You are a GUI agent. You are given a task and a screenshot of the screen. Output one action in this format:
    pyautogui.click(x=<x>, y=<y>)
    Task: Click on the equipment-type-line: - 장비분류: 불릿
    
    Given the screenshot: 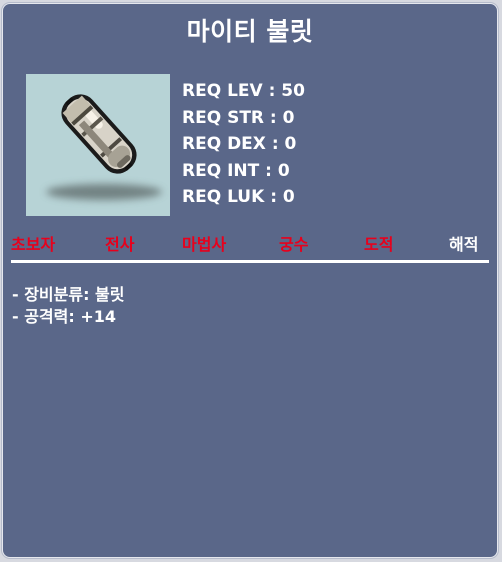 What is the action you would take?
    pyautogui.click(x=68, y=294)
    